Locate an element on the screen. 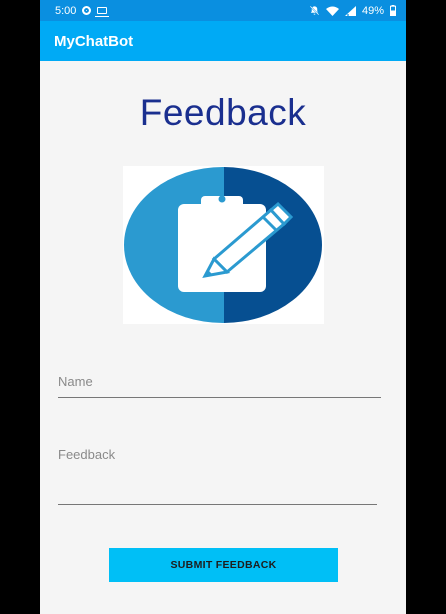 The image size is (446, 614). feedback-logo is located at coordinates (223, 245).